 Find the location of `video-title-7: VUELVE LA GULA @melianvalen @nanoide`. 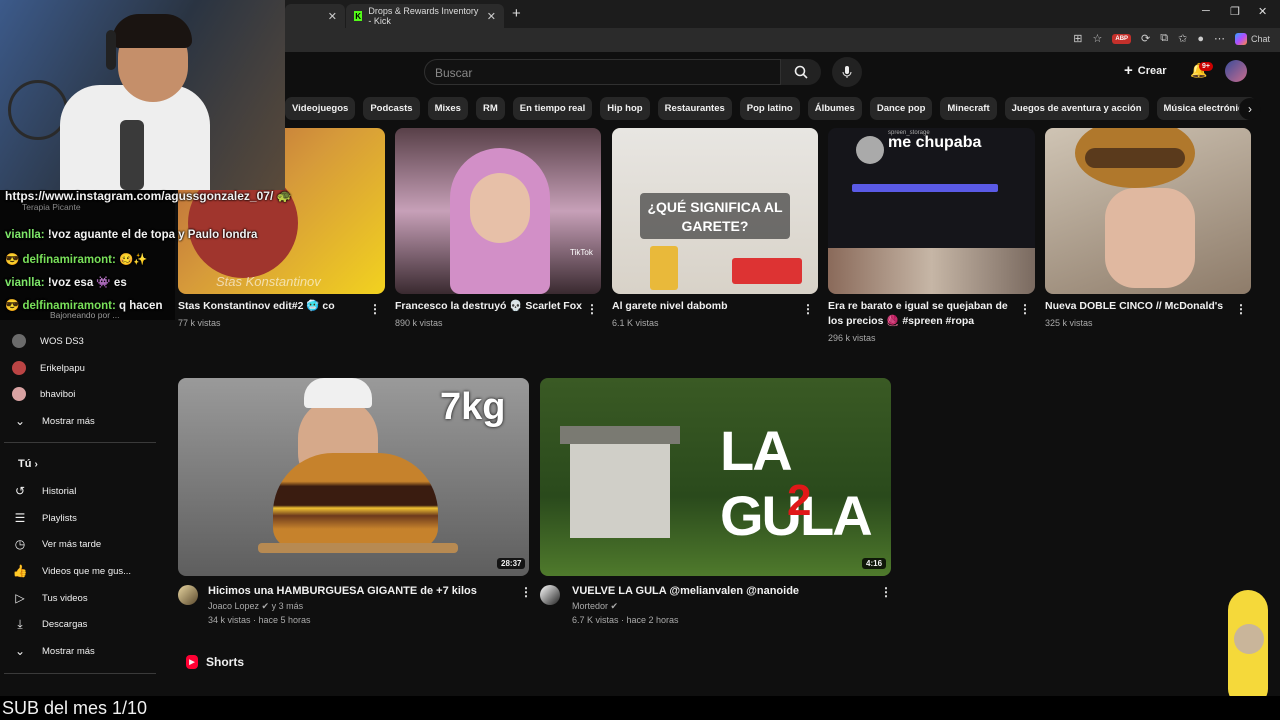

video-title-7: VUELVE LA GULA @melianvalen @nanoide is located at coordinates (722, 591).